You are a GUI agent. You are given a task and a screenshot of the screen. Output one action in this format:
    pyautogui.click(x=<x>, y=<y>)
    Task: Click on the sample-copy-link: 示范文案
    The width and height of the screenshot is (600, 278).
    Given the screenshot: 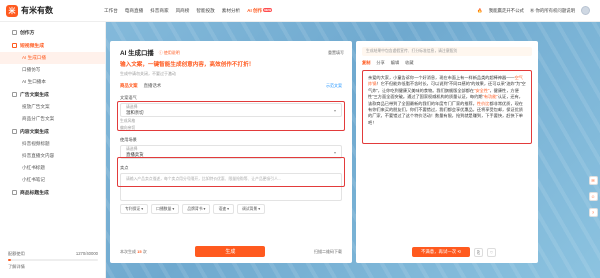 What is the action you would take?
    pyautogui.click(x=334, y=86)
    